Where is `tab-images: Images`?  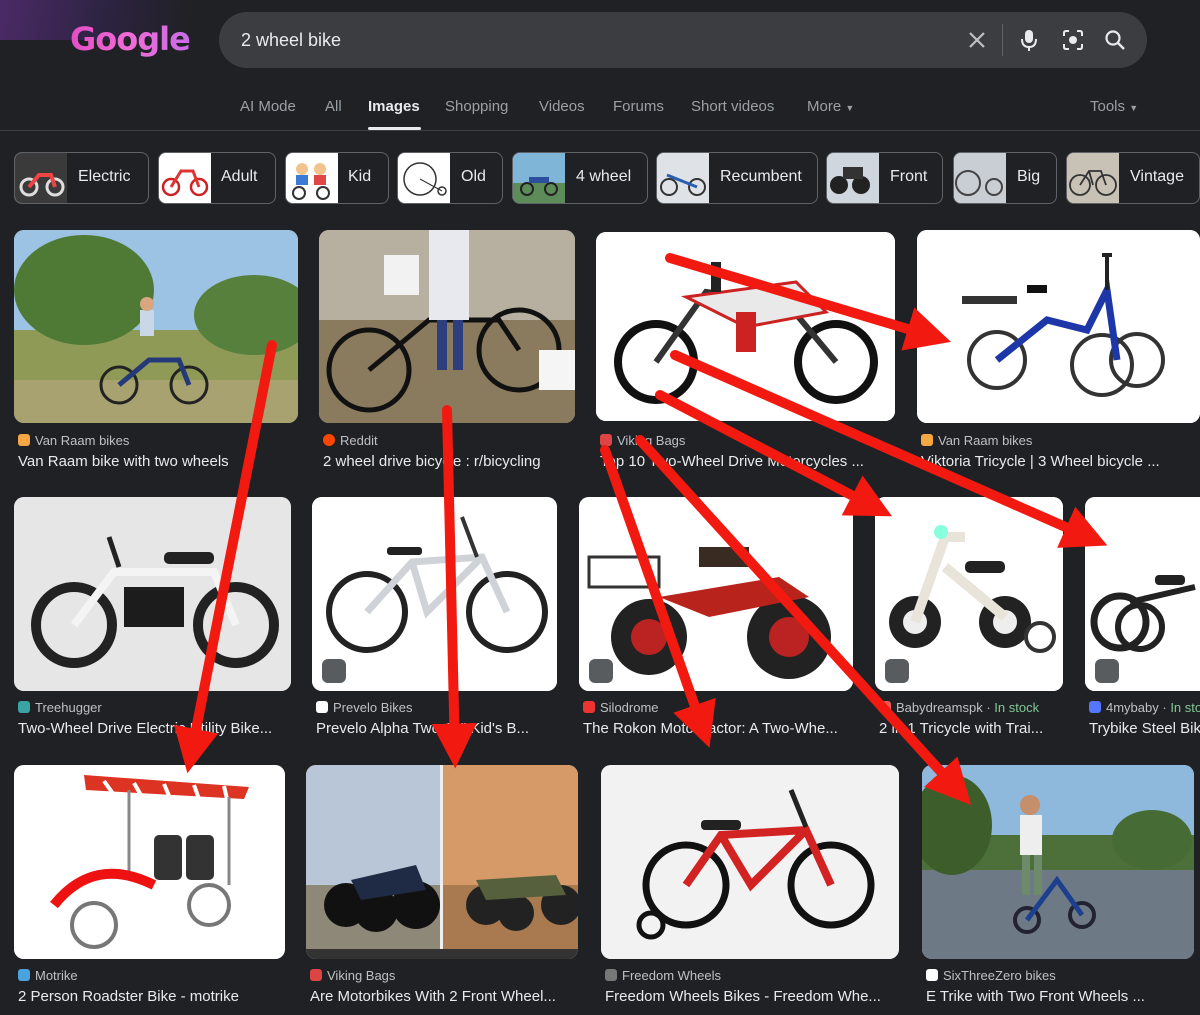 tab-images: Images is located at coordinates (394, 106).